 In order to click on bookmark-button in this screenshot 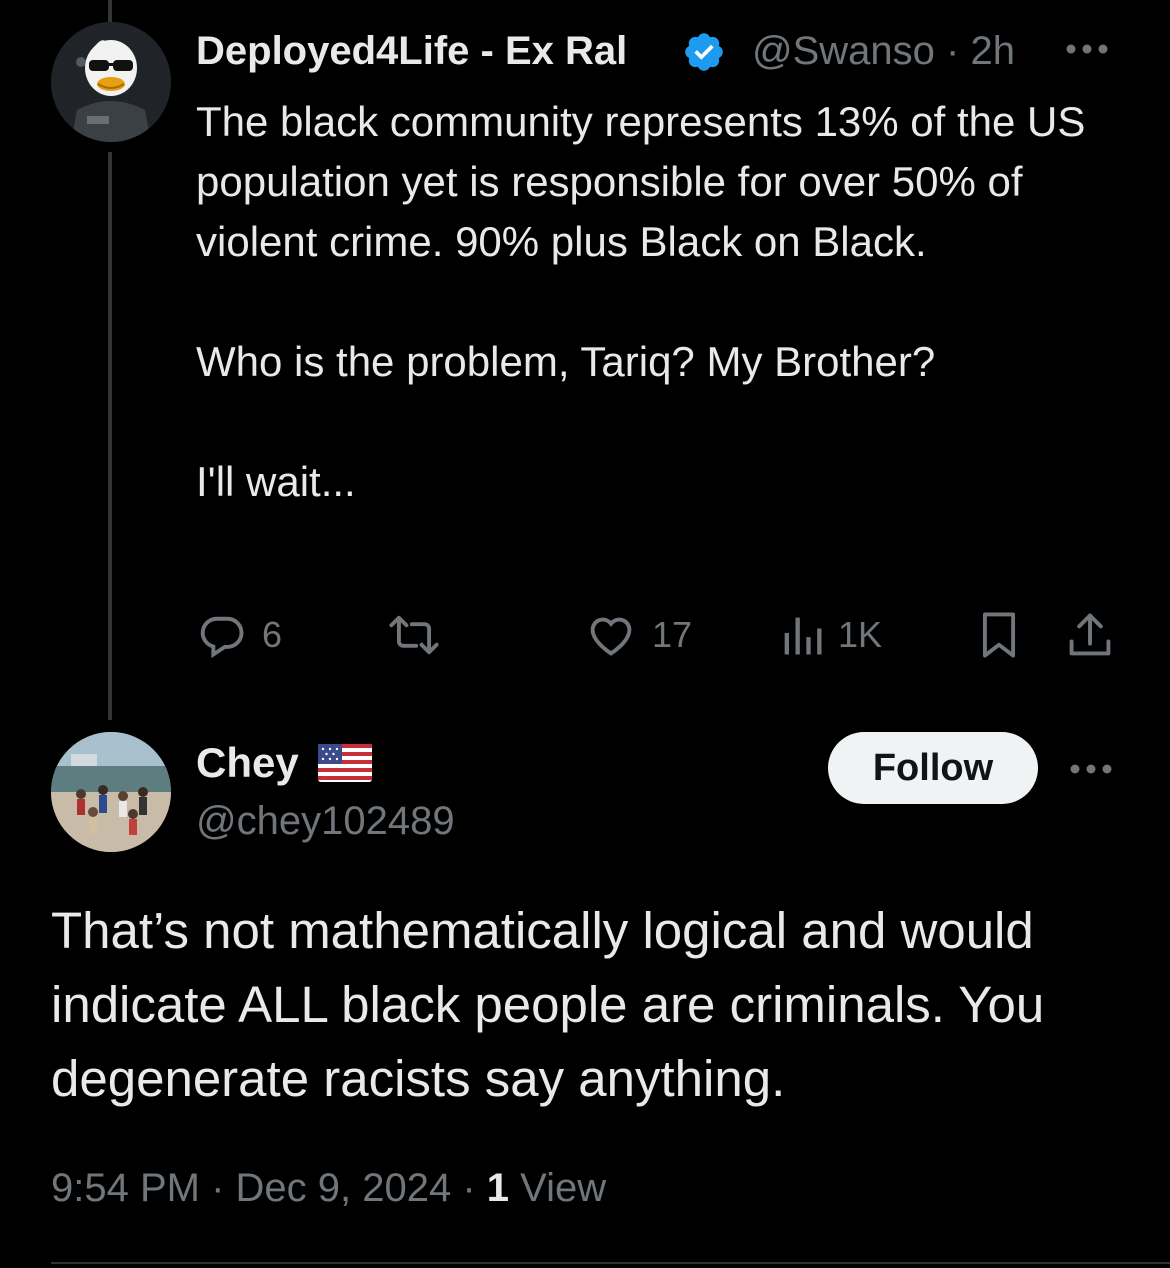, I will do `click(999, 635)`.